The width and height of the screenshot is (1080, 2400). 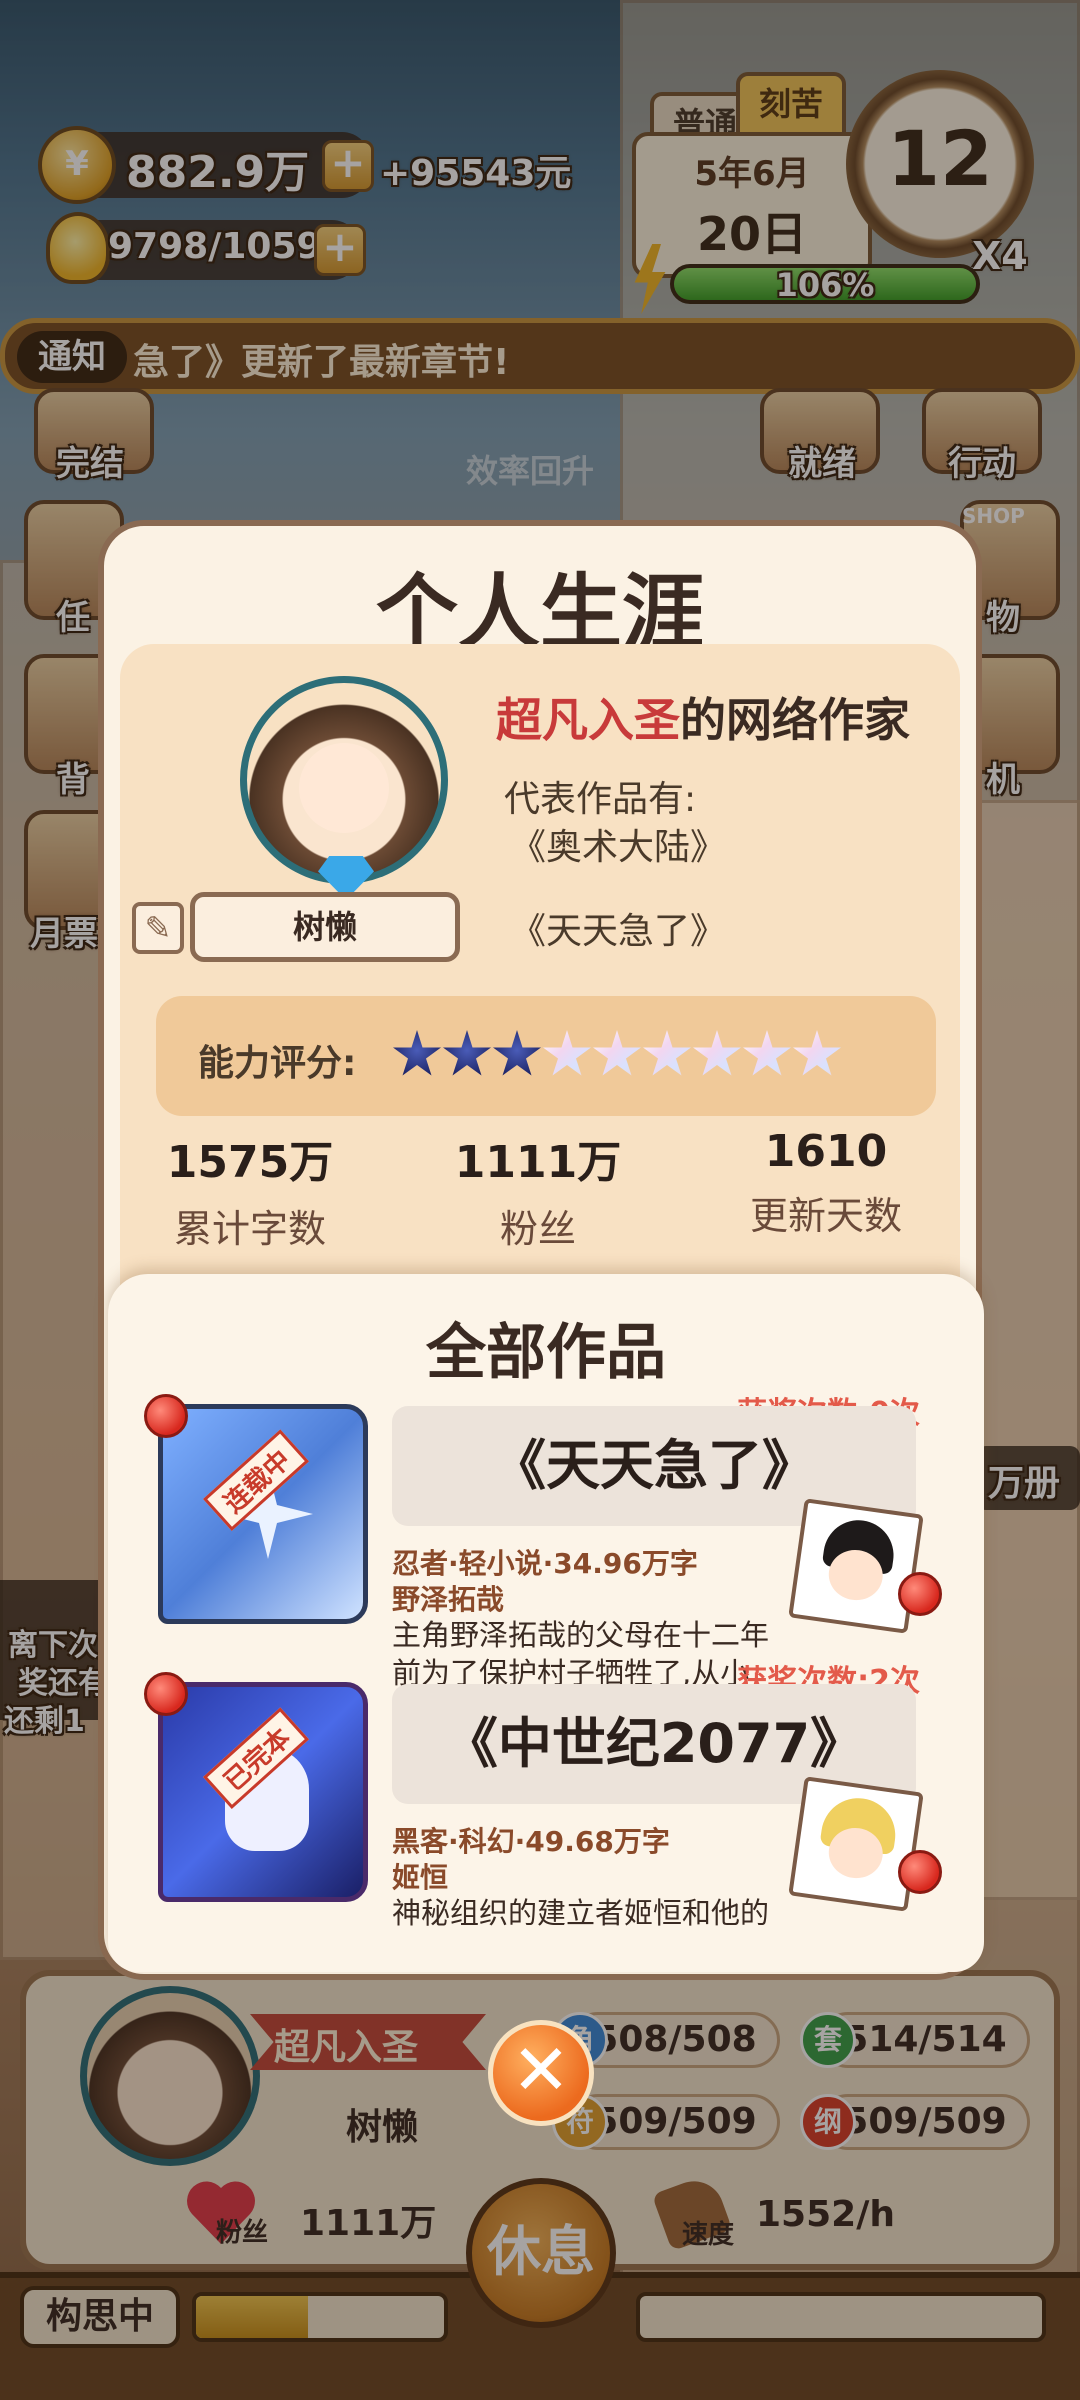 I want to click on stat-label: 累计字数, so click(x=249, y=1229).